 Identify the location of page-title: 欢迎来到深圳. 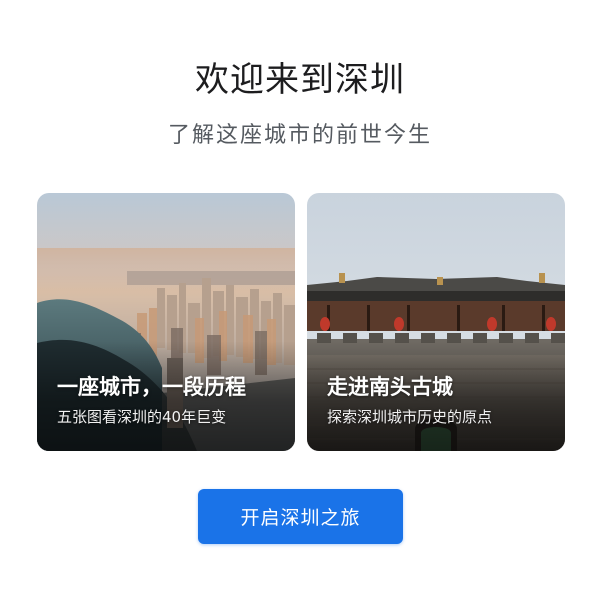
(300, 80).